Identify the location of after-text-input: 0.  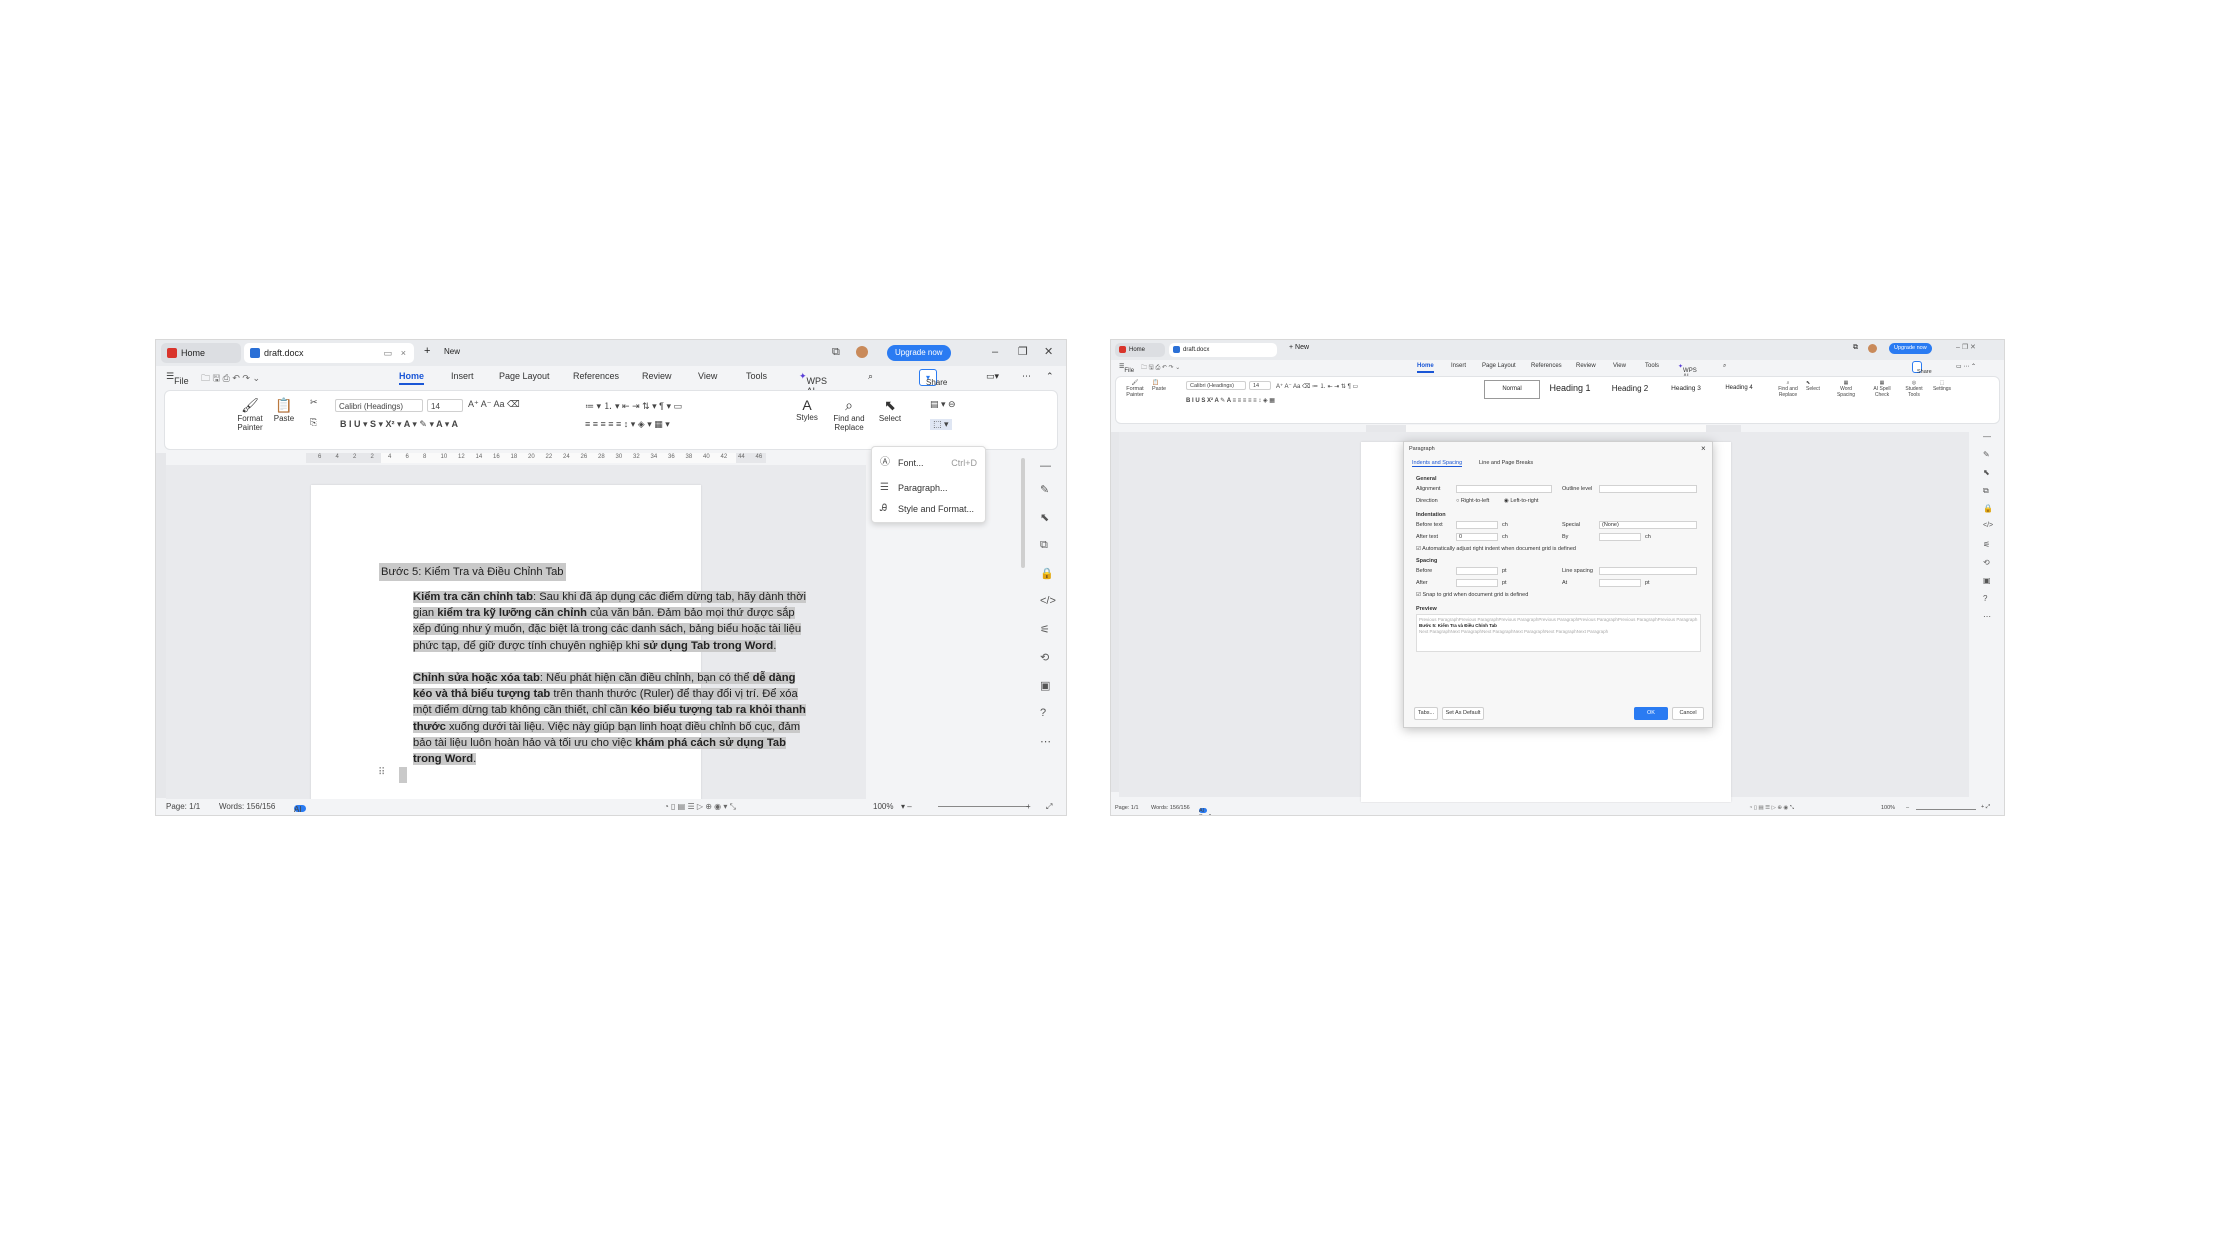
(1477, 537).